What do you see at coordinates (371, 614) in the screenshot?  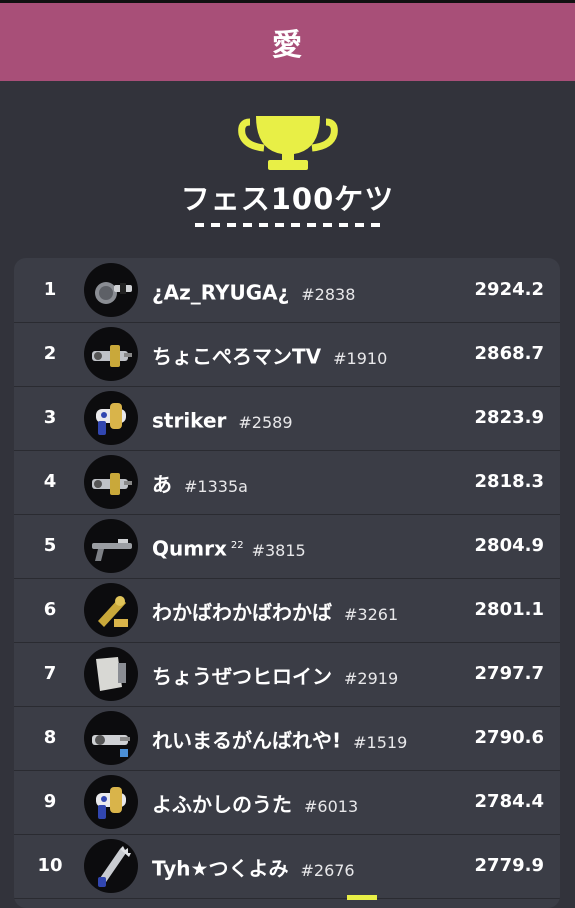 I see `player-tag: #3261` at bounding box center [371, 614].